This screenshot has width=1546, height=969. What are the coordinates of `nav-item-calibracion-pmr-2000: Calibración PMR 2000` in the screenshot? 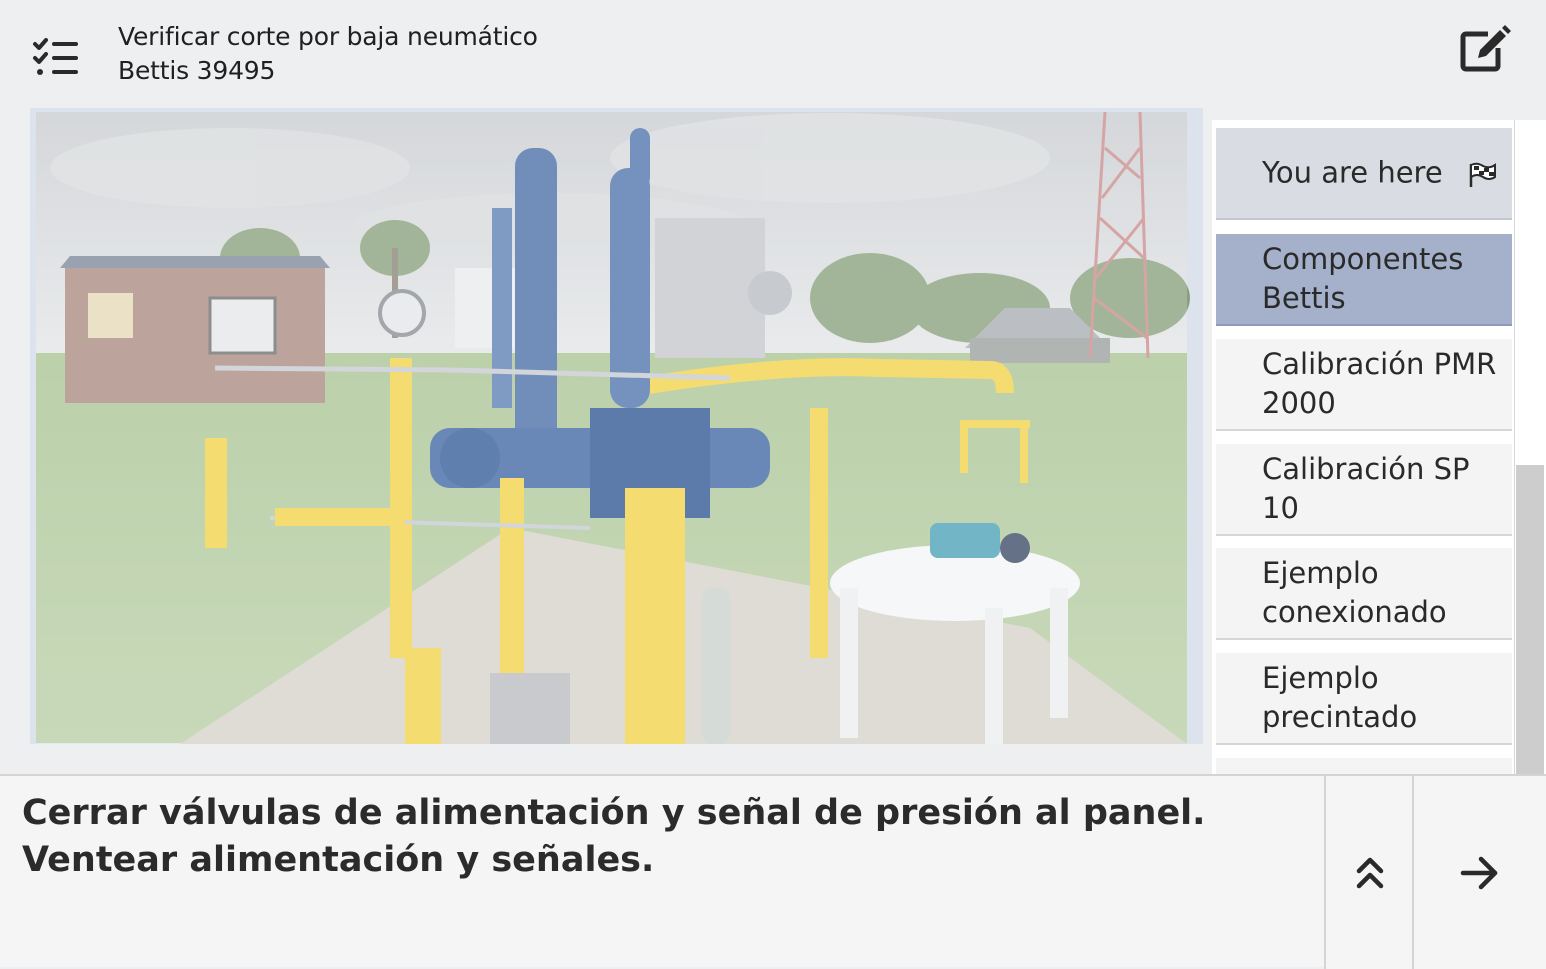 It's located at (1364, 385).